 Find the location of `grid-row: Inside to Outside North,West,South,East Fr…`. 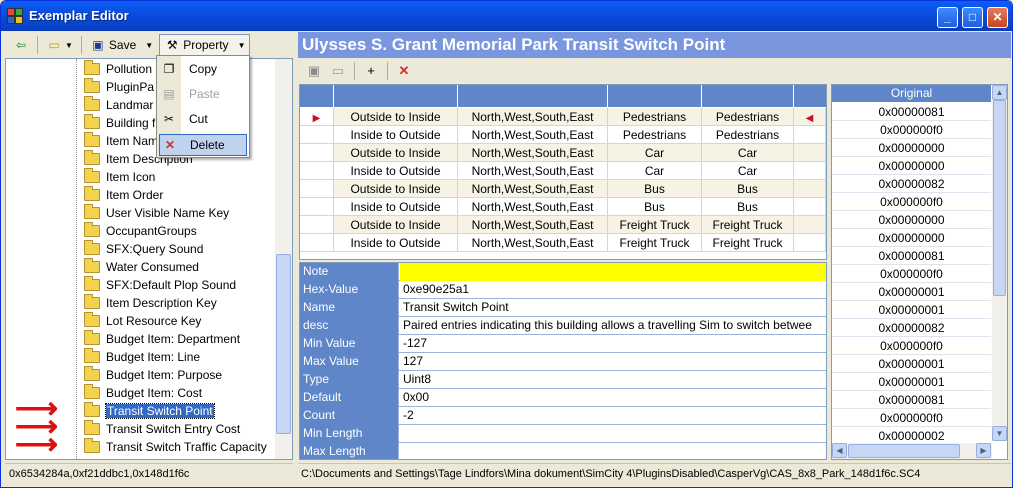

grid-row: Inside to Outside North,West,South,East Fr… is located at coordinates (563, 243).